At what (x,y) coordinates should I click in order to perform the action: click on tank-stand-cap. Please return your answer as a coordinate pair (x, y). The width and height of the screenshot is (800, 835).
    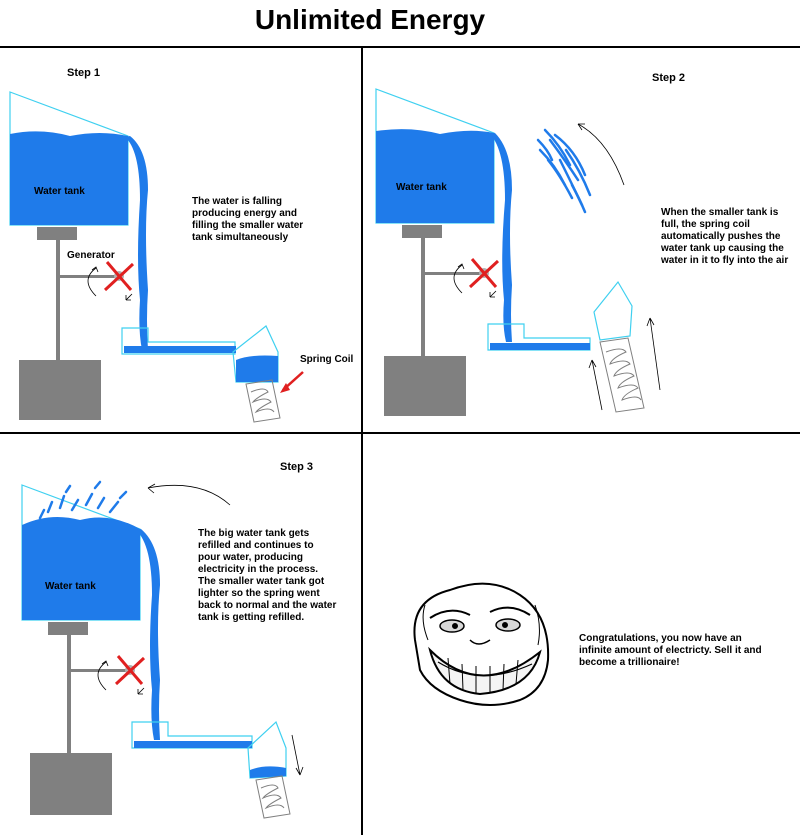
    Looking at the image, I should click on (57, 233).